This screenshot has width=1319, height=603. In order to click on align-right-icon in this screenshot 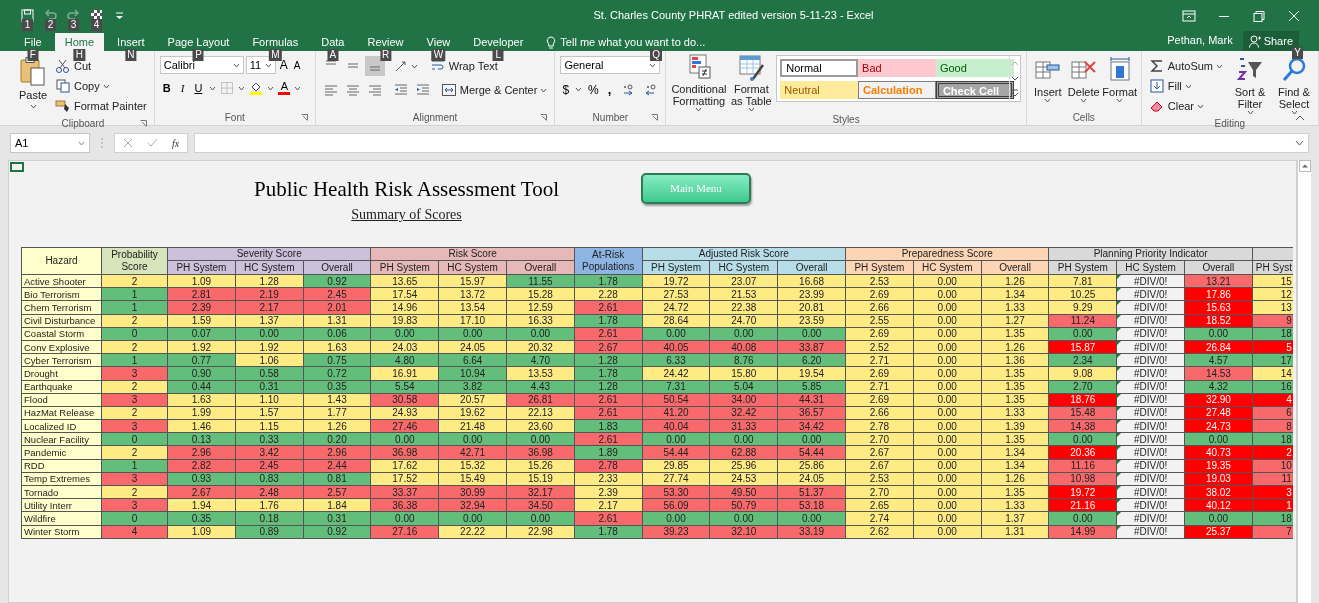, I will do `click(374, 90)`.